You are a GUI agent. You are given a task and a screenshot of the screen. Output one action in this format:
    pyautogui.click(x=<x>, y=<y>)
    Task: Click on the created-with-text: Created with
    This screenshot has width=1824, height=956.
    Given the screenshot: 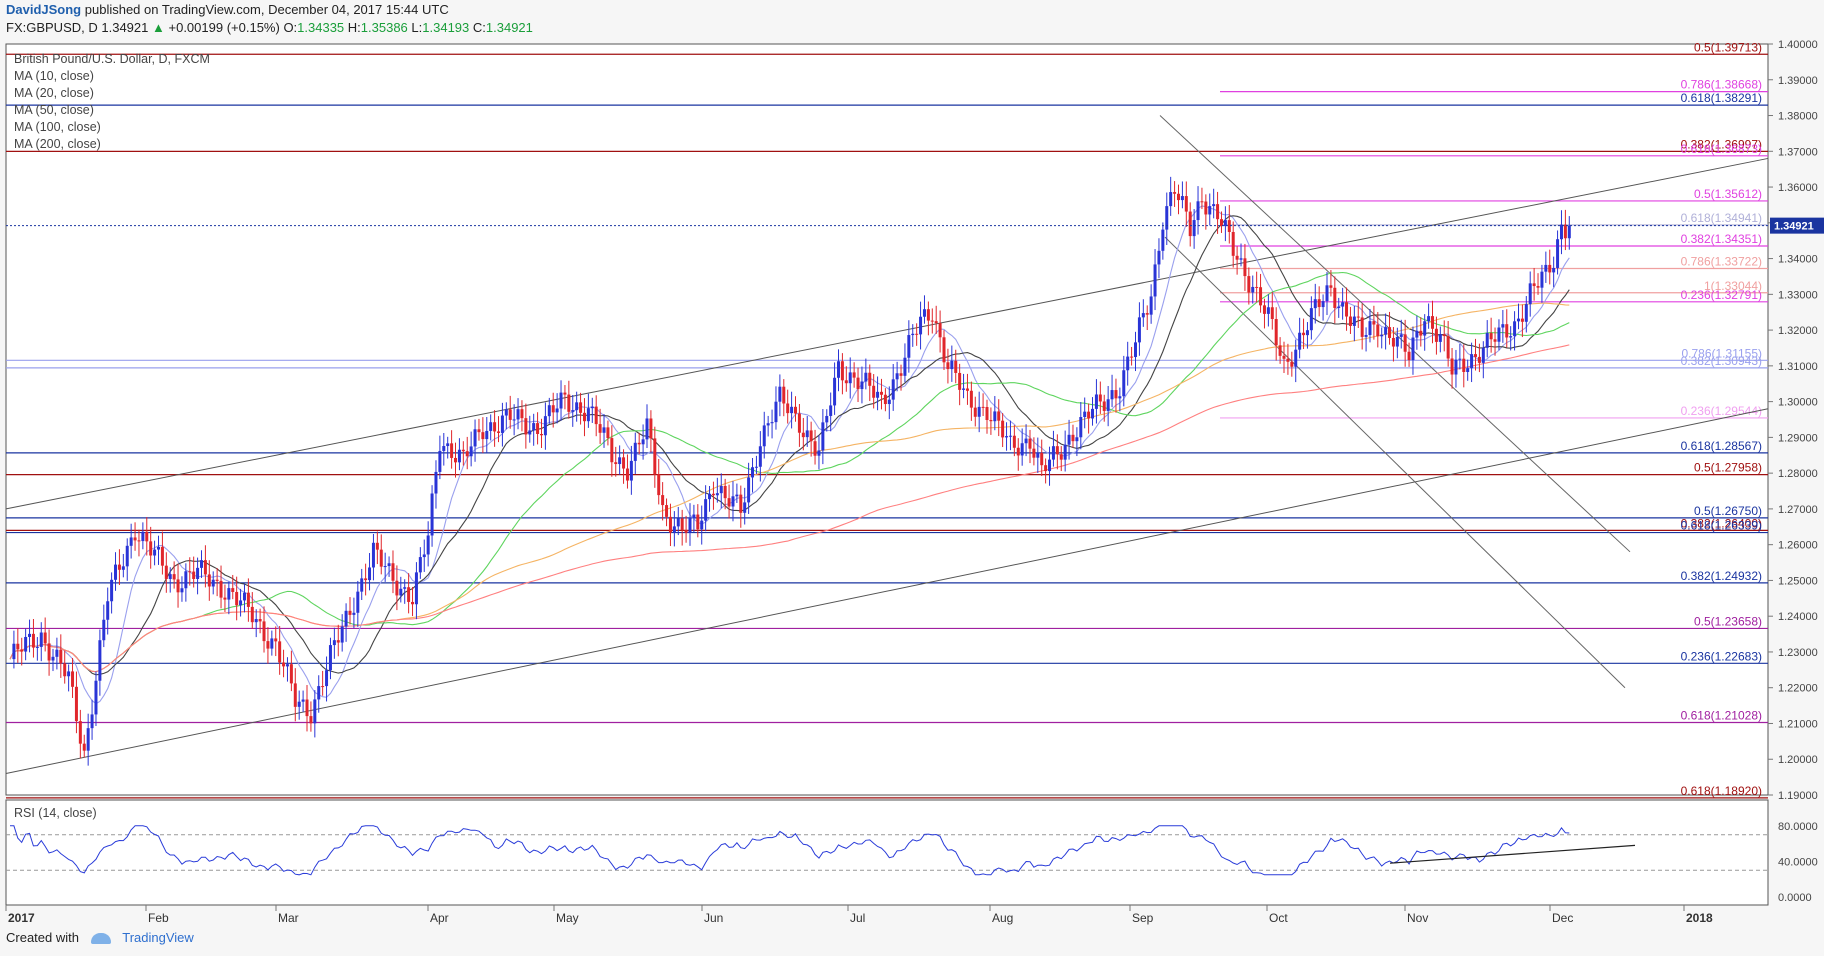 What is the action you would take?
    pyautogui.click(x=42, y=937)
    